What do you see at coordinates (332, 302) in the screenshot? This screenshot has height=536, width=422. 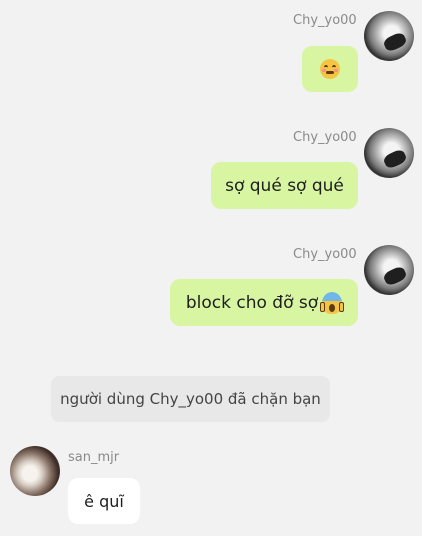 I see `screaming-face-emoji-icon` at bounding box center [332, 302].